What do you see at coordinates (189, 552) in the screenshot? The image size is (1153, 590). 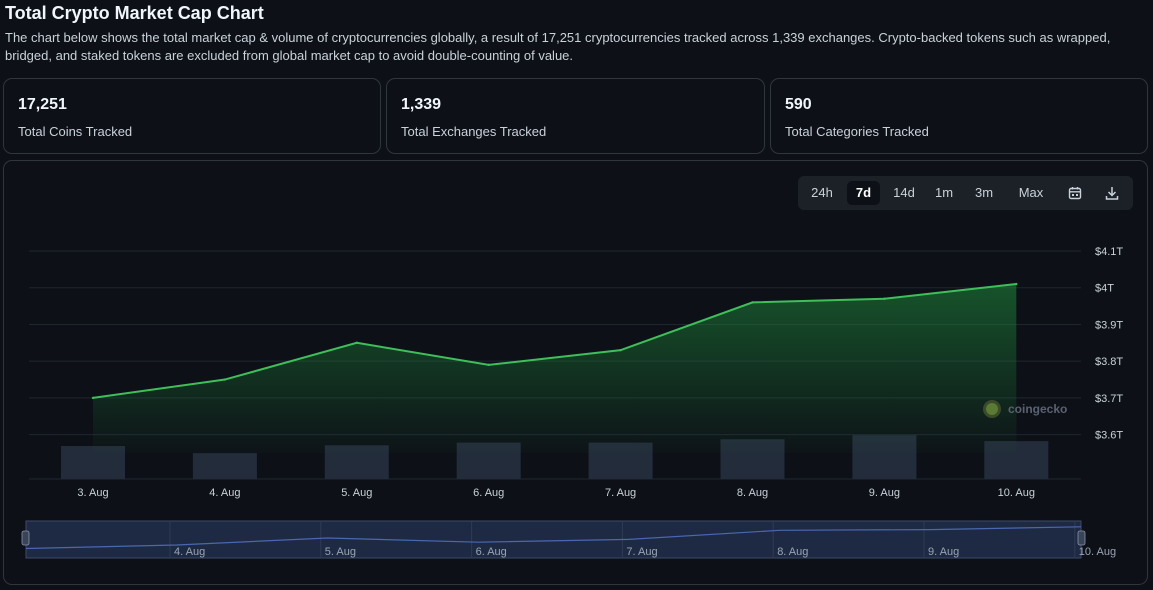 I see `navigator-label: 4. Aug` at bounding box center [189, 552].